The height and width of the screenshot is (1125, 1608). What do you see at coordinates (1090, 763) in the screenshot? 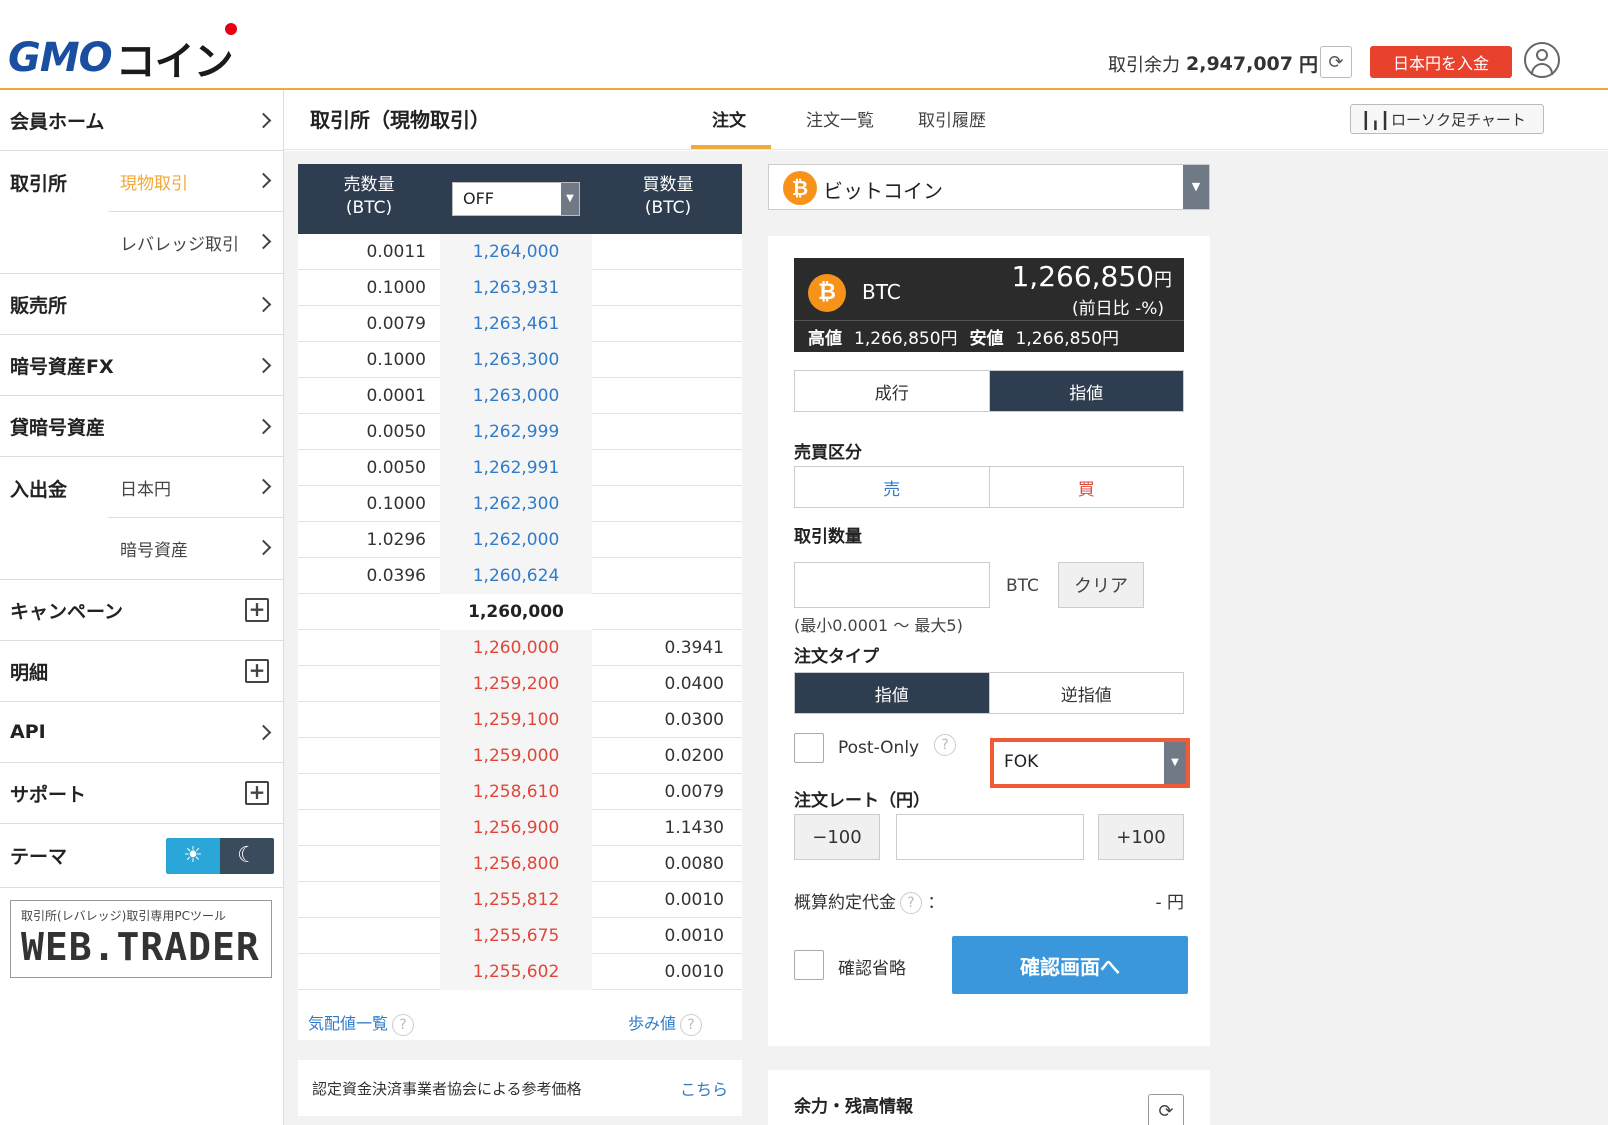
I see `time-in-force-select: FOK ▼` at bounding box center [1090, 763].